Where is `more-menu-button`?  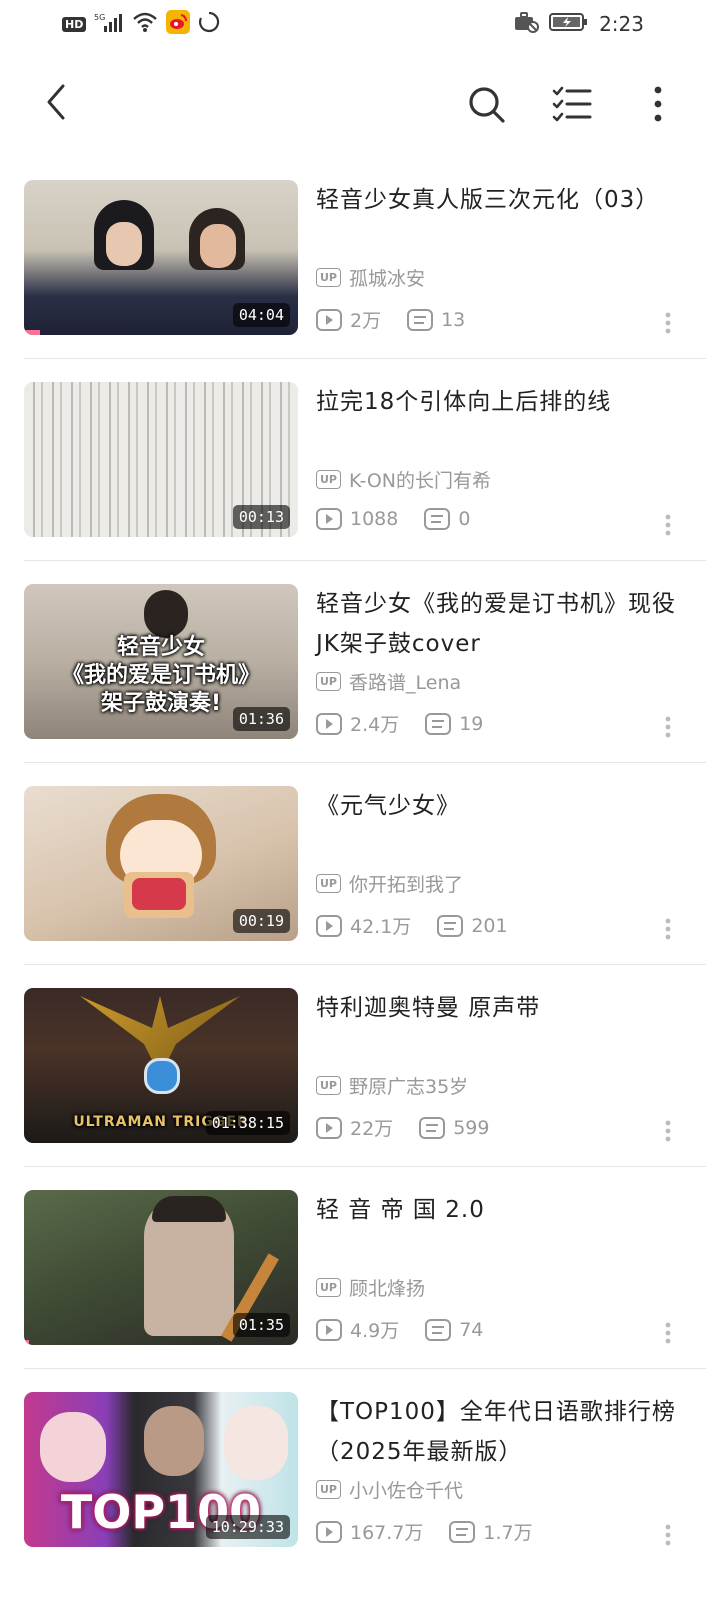
more-menu-button is located at coordinates (658, 104).